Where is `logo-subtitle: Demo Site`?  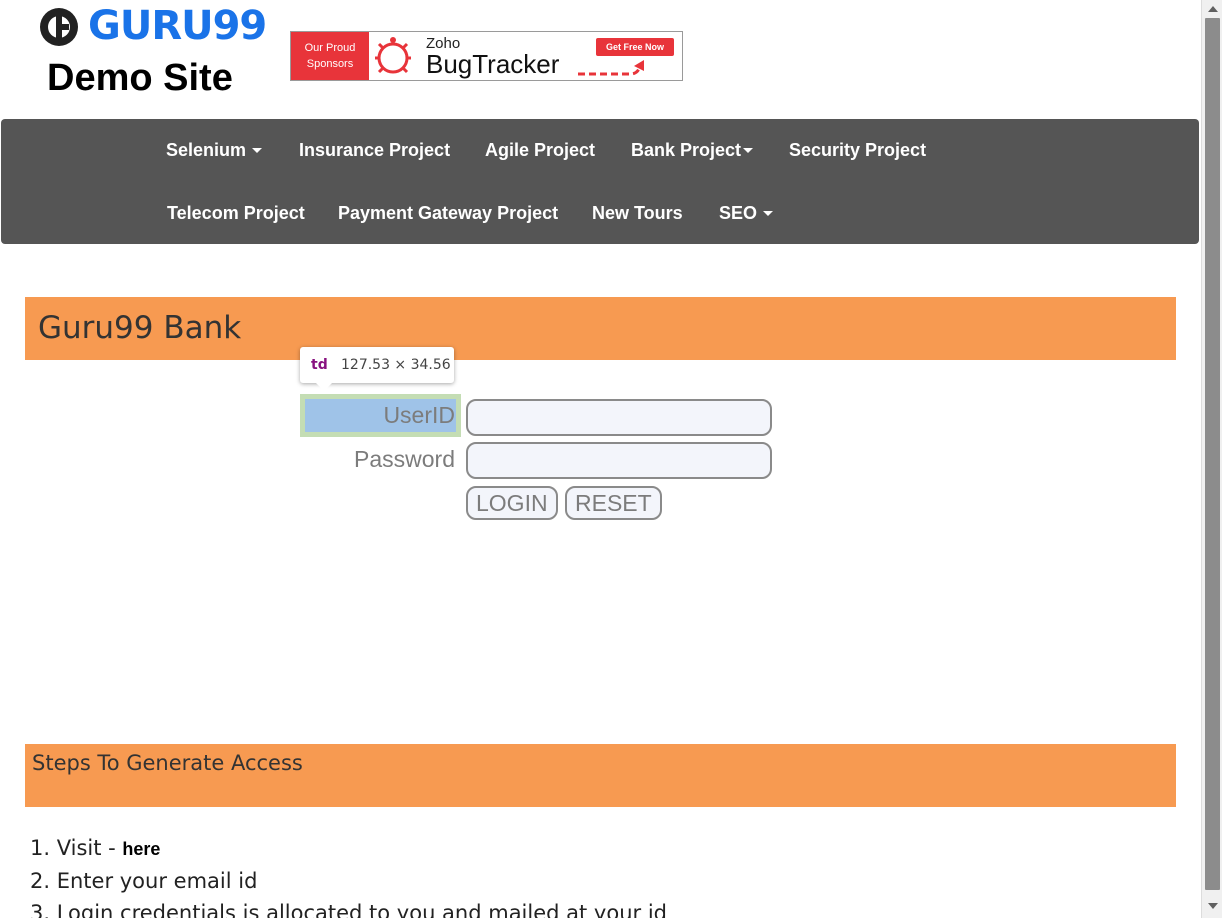 logo-subtitle: Demo Site is located at coordinates (140, 78).